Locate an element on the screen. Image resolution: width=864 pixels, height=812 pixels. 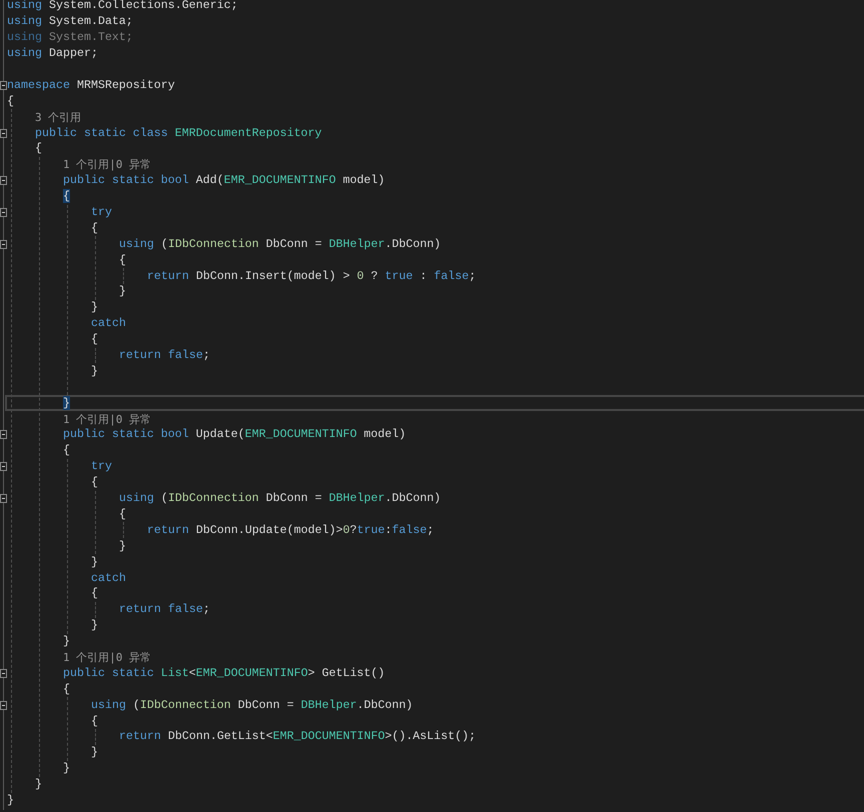
code-line: return DbConn.GetList<EMR_DOCUMENTINFO>().AsList(); is located at coordinates (297, 737).